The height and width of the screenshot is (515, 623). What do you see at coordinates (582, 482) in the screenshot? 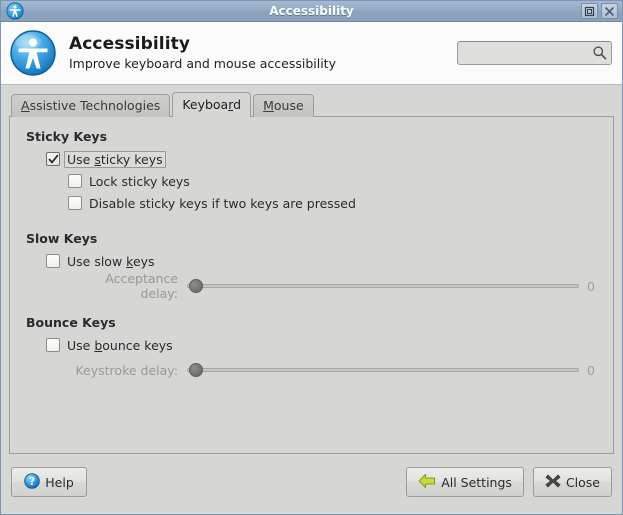
I see `close-button-label: Close` at bounding box center [582, 482].